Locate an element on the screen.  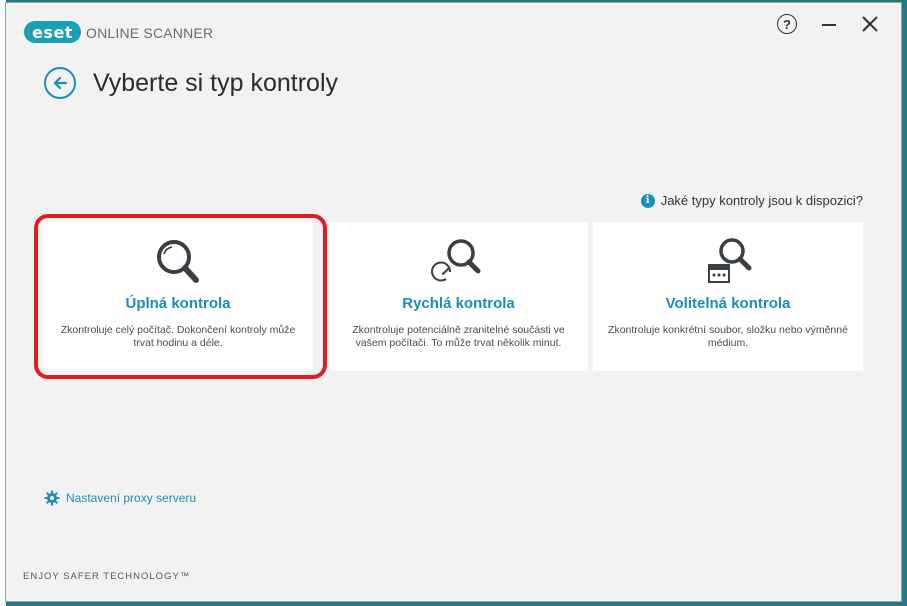
card-title: Rychlá kontrola is located at coordinates (458, 303).